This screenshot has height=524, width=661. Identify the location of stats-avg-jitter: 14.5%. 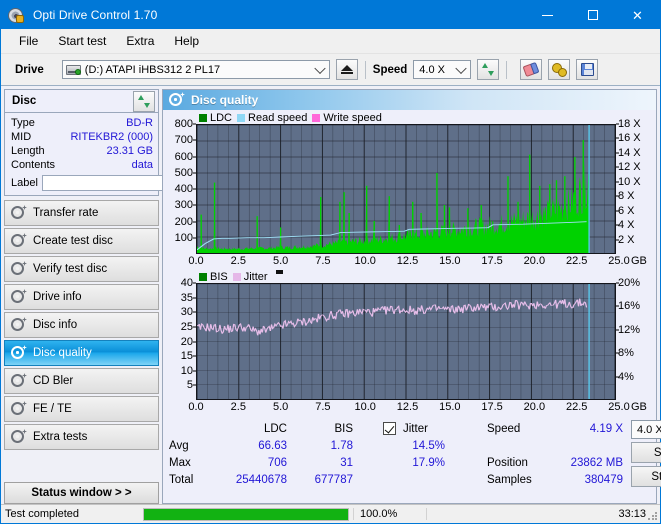
(428, 445).